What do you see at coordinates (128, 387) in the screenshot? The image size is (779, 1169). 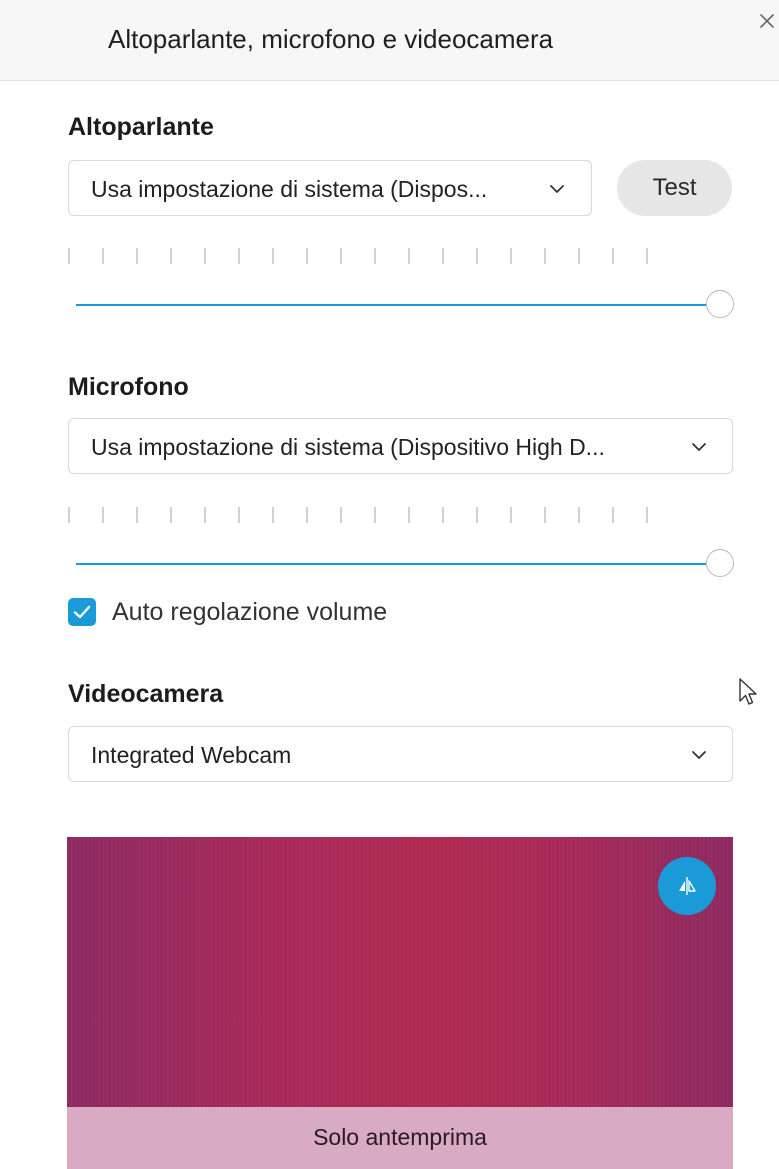 I see `microphone-section-title: Microfono` at bounding box center [128, 387].